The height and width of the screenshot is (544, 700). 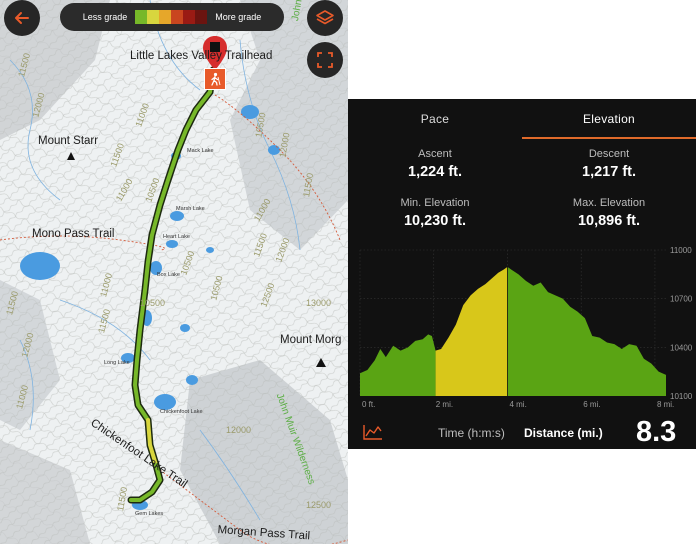 What do you see at coordinates (73, 234) in the screenshot?
I see `mono-pass-trail-label: Mono Pass Trail` at bounding box center [73, 234].